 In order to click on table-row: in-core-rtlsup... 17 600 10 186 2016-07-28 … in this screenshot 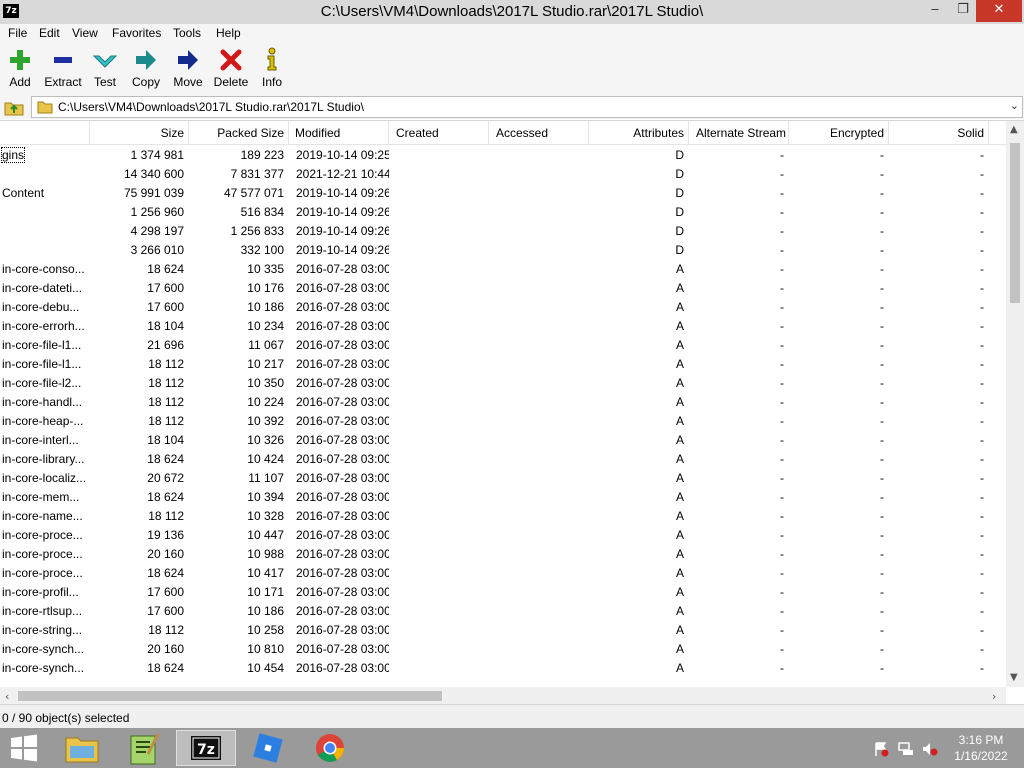, I will do `click(503, 611)`.